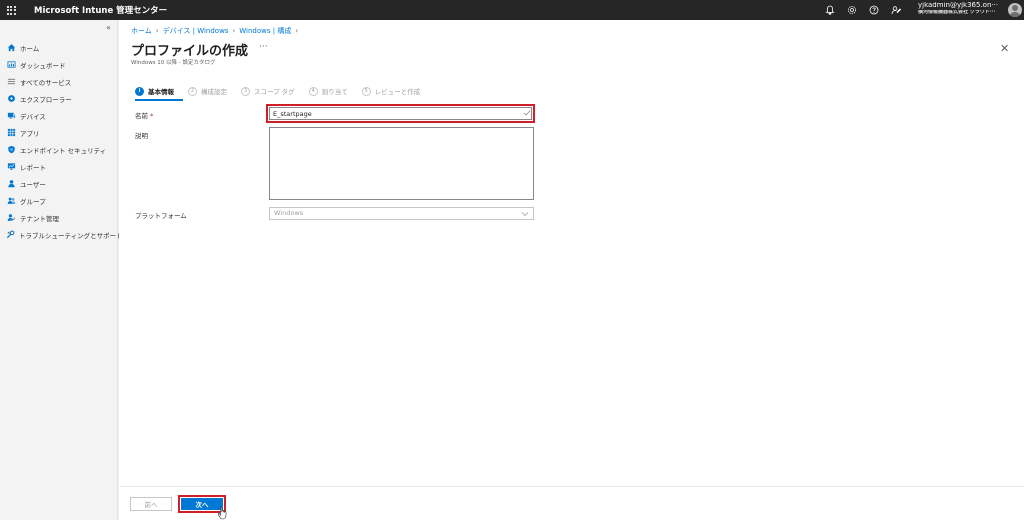 The height and width of the screenshot is (520, 1024). I want to click on step-assignments: 4 割り当て, so click(328, 91).